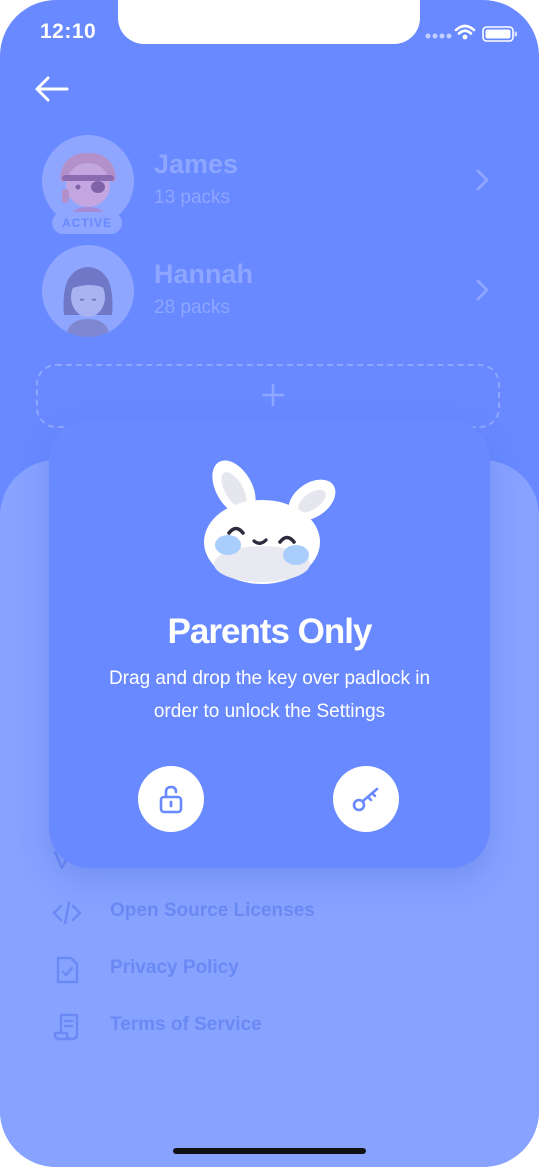 The height and width of the screenshot is (1167, 539). What do you see at coordinates (269, 711) in the screenshot?
I see `modal-description-line: order to unlock the Settings` at bounding box center [269, 711].